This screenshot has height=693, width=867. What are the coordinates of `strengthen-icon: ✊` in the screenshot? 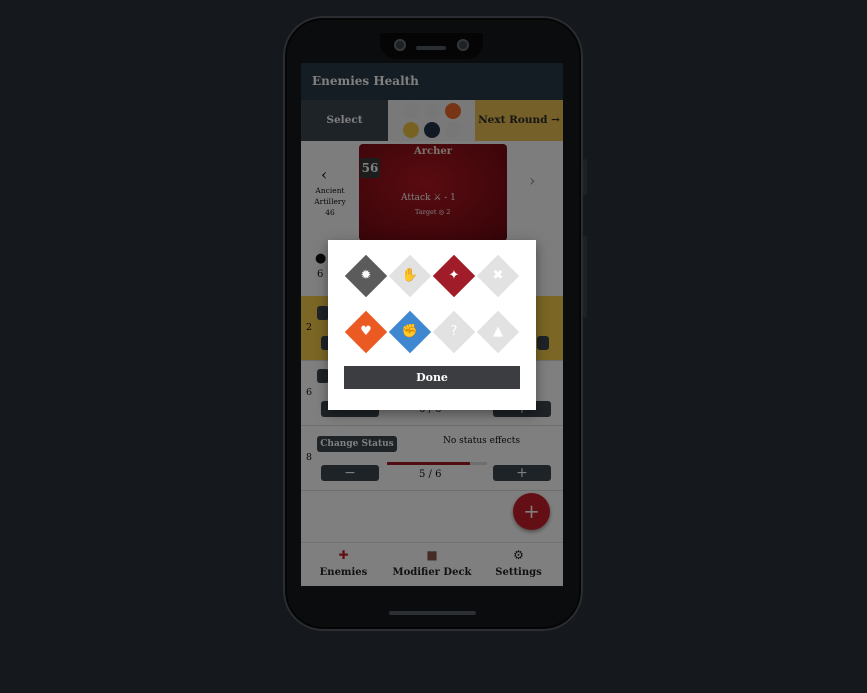 It's located at (410, 332).